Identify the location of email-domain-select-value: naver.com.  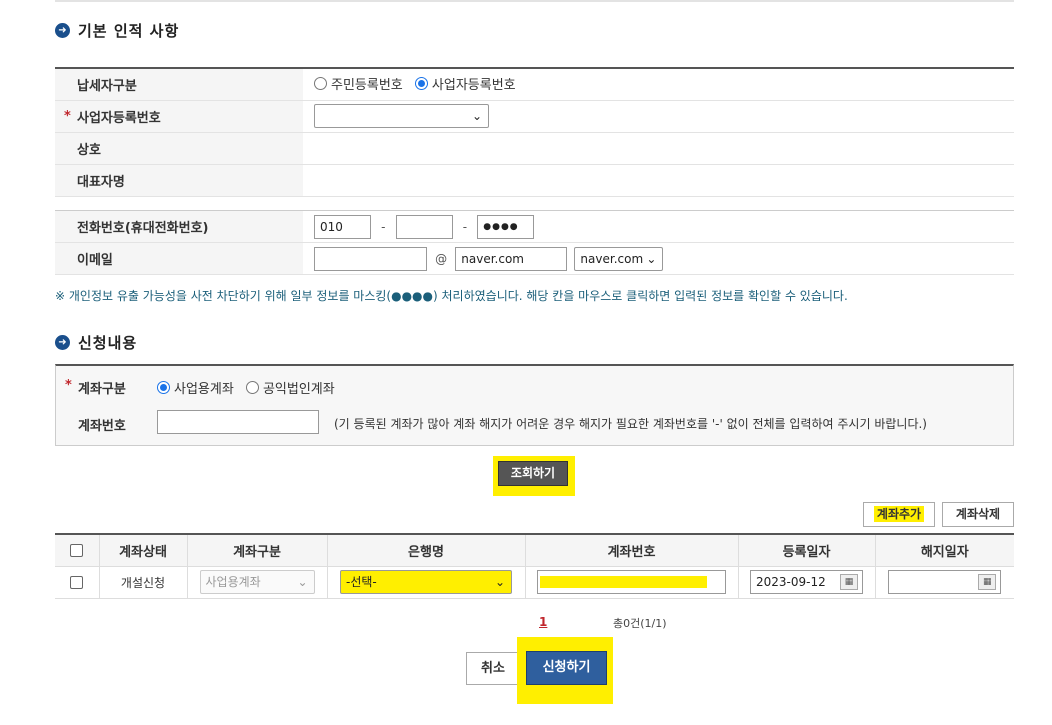
(612, 258).